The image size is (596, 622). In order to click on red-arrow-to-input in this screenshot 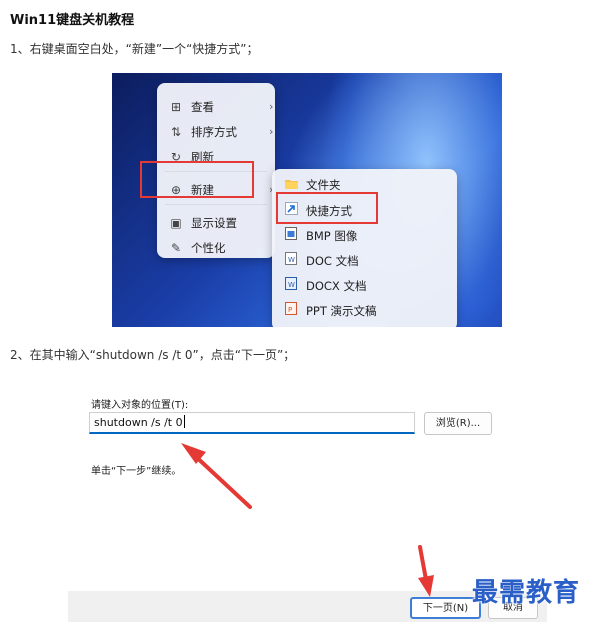, I will do `click(216, 476)`.